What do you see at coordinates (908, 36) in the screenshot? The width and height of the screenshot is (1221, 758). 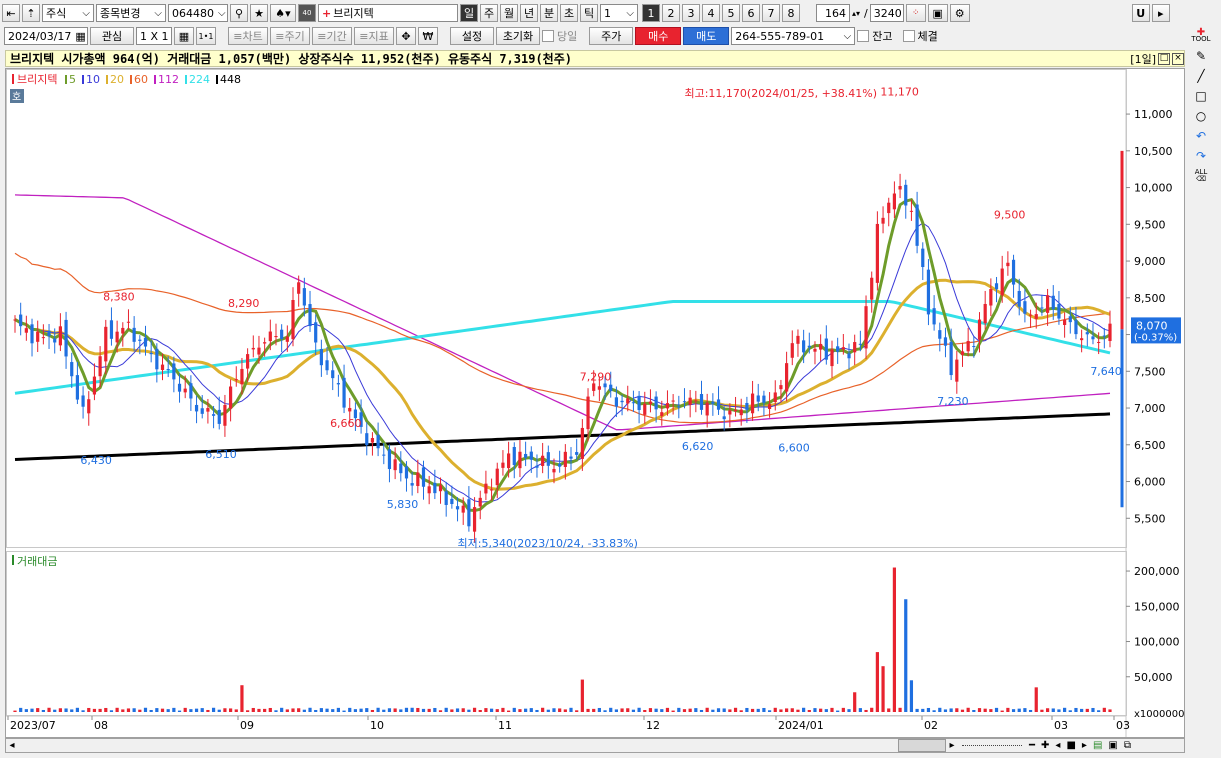 I see `filled-checkbox-box` at bounding box center [908, 36].